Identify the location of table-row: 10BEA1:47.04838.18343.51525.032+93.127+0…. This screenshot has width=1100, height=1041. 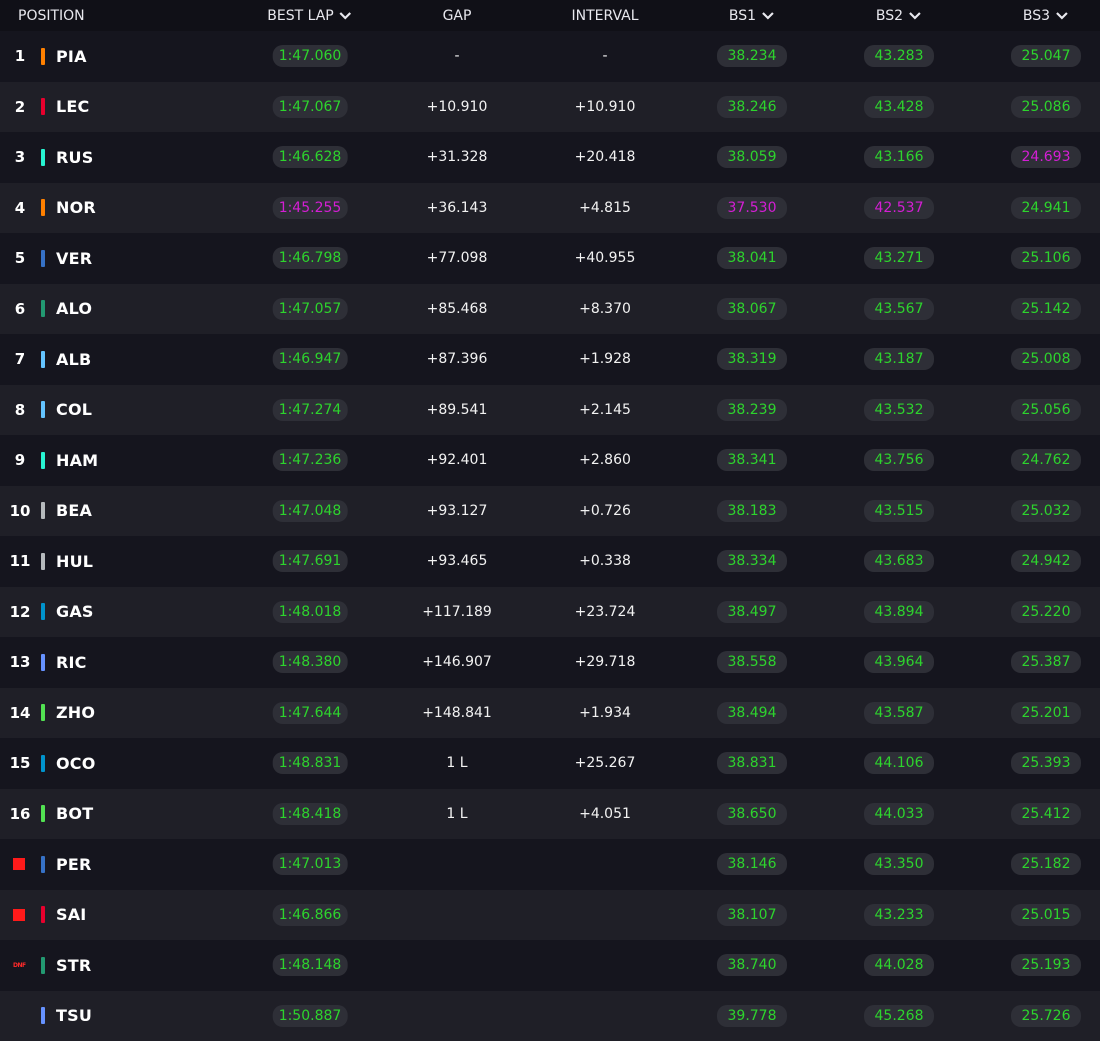
(550, 511).